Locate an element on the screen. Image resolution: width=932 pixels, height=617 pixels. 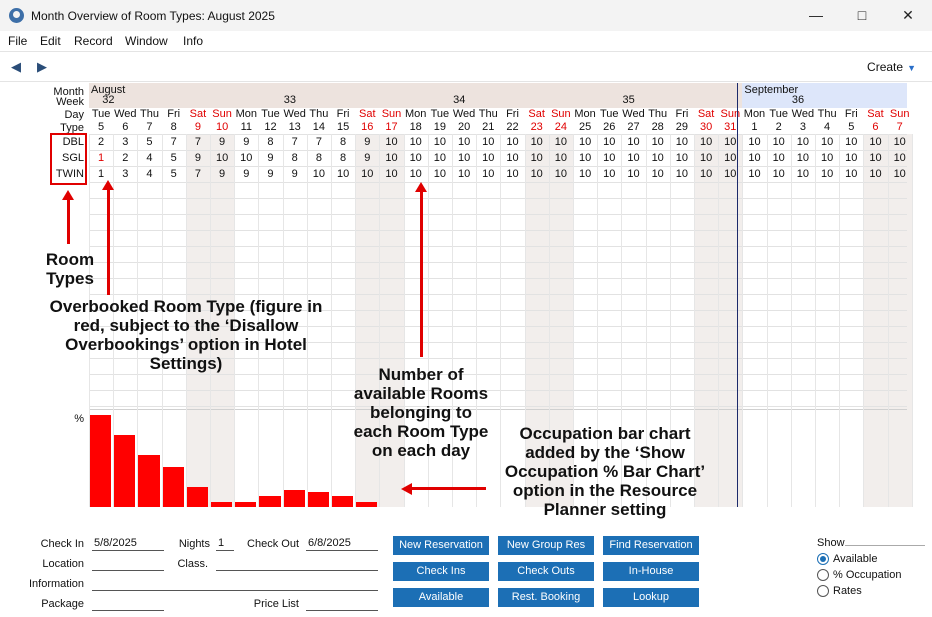
new-group-res-button: New Group Res is located at coordinates (546, 545).